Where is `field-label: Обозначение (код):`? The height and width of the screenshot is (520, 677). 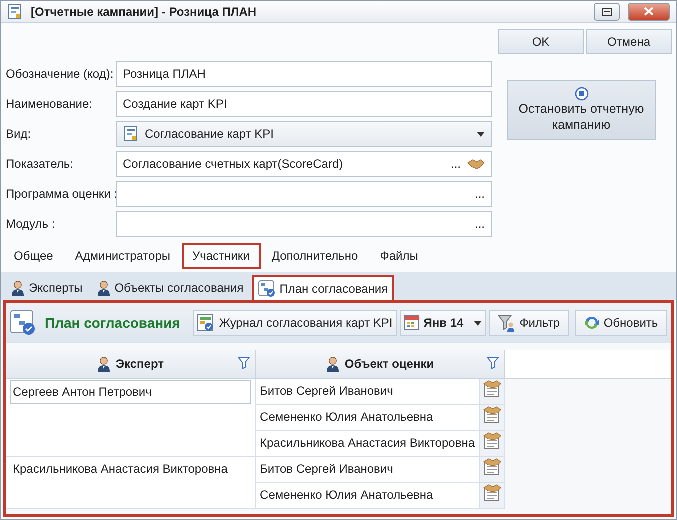
field-label: Обозначение (код): is located at coordinates (60, 74).